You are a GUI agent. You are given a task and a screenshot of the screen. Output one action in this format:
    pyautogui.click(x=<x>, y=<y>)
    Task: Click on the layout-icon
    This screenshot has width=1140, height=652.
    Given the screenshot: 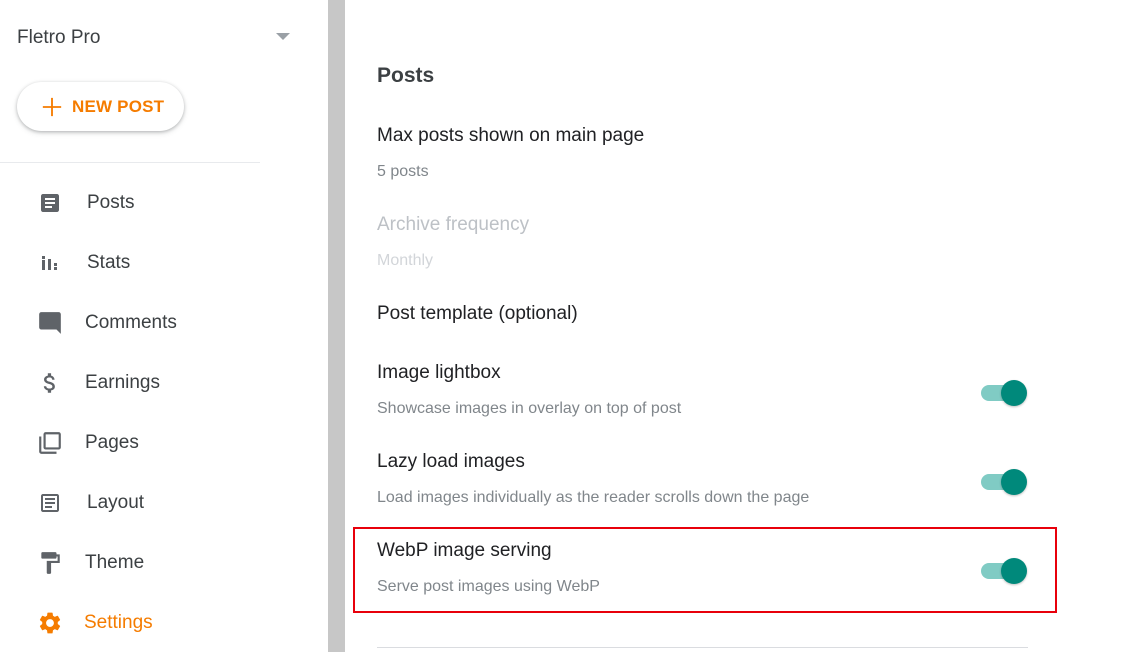 What is the action you would take?
    pyautogui.click(x=50, y=503)
    